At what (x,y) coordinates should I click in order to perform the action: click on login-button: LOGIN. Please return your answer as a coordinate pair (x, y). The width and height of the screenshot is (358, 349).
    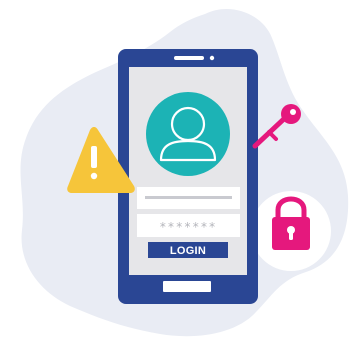
    Looking at the image, I should click on (188, 250).